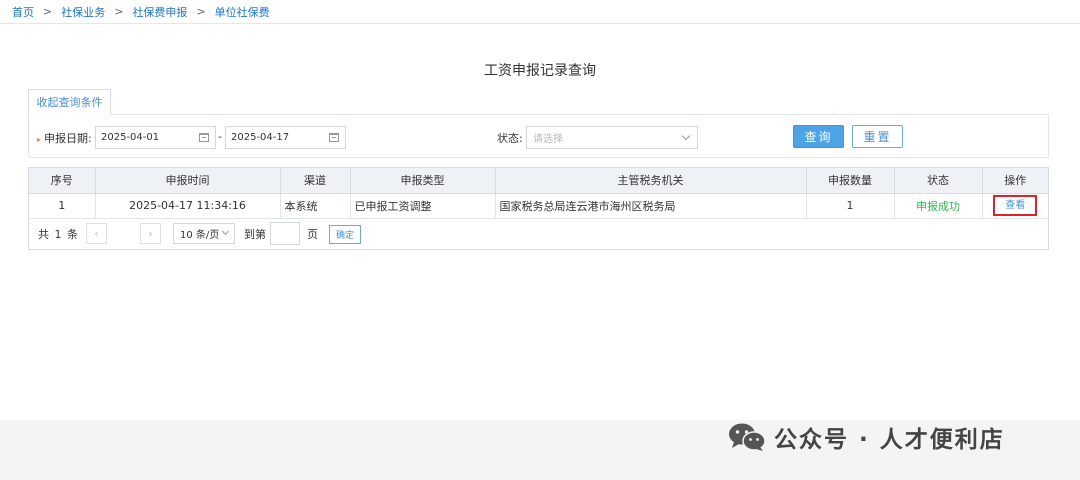  I want to click on column-header-authority: 主管税务机关, so click(650, 181).